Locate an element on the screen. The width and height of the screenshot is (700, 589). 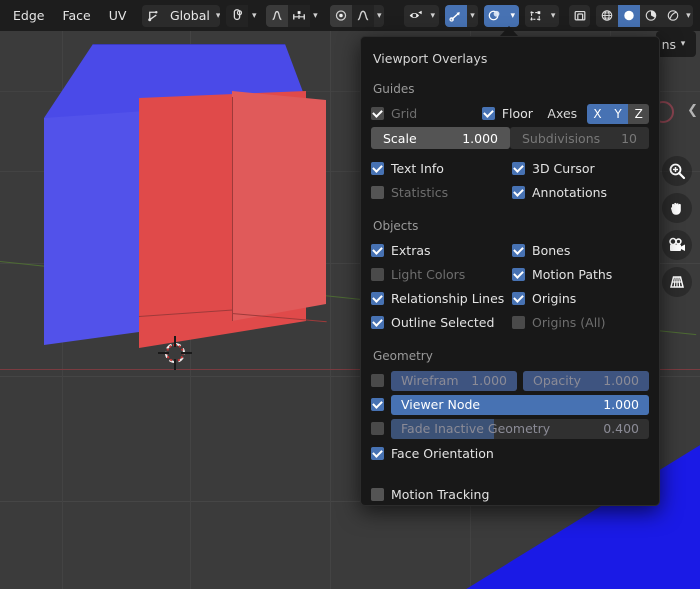
objects-row-3: Relationship Lines Origins is located at coordinates (510, 298).